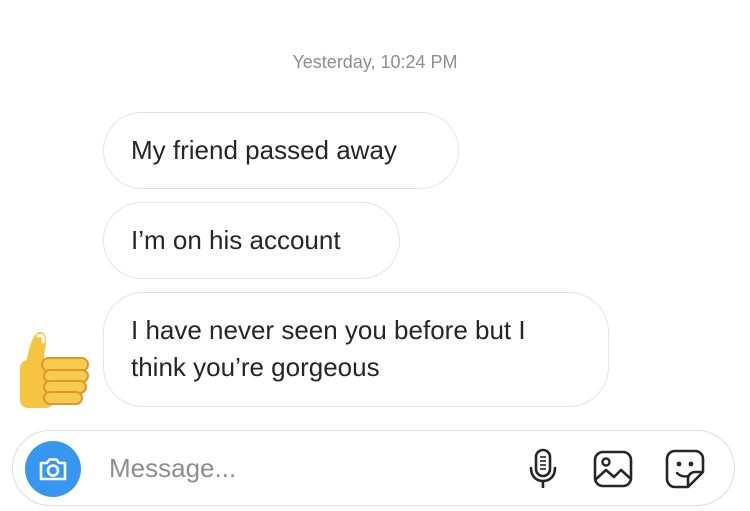 The width and height of the screenshot is (750, 511). I want to click on gallery-button, so click(613, 469).